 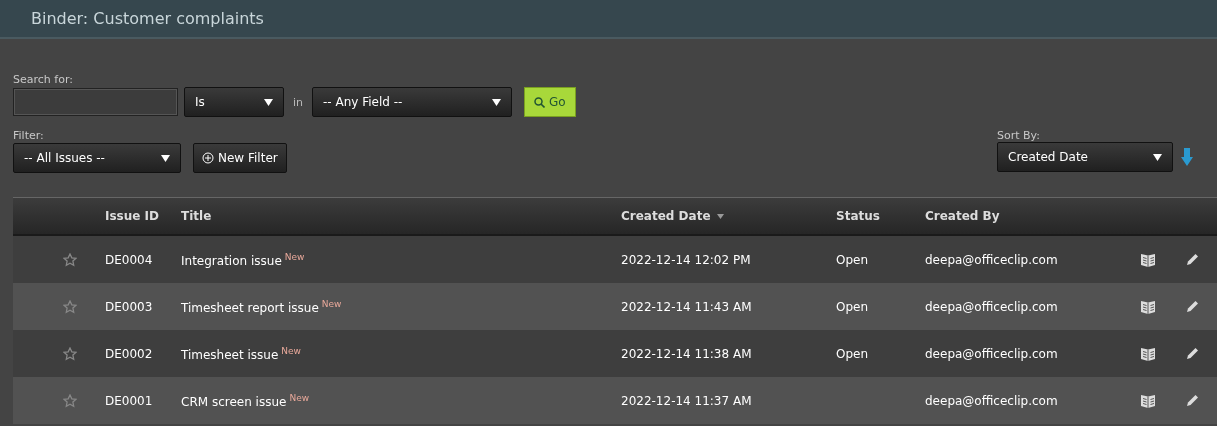 I want to click on column-header: Created By, so click(x=962, y=216).